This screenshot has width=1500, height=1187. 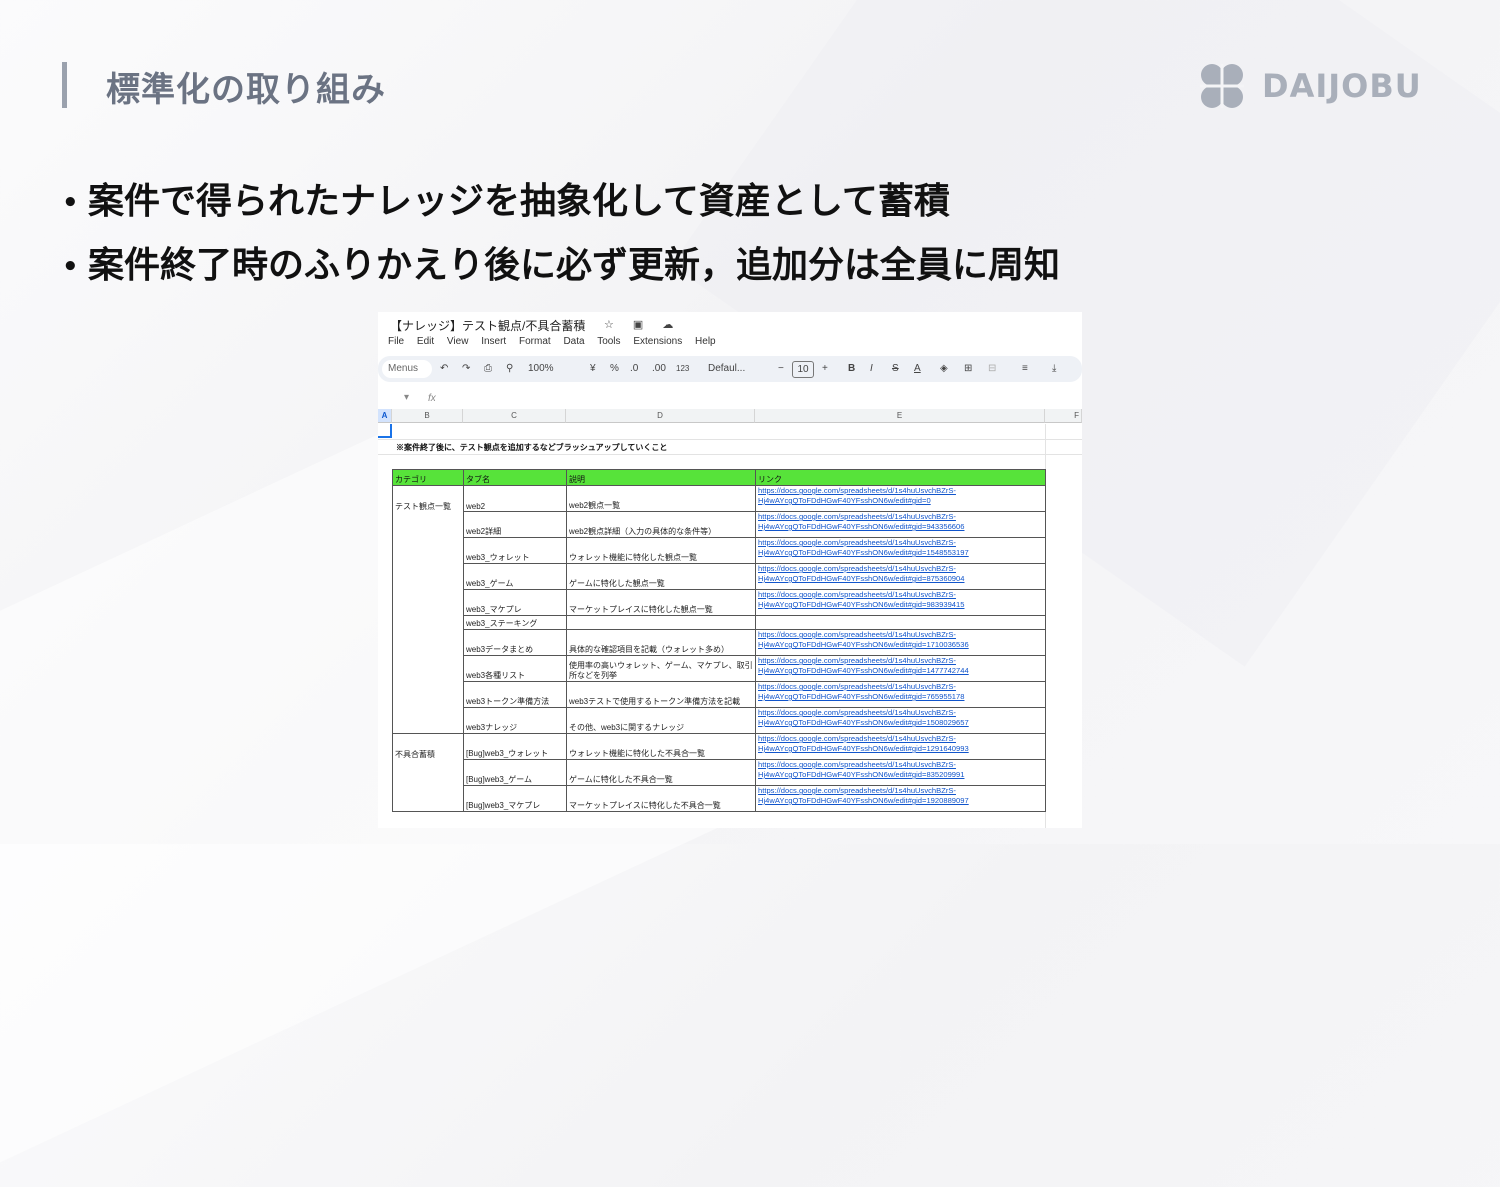 What do you see at coordinates (487, 325) in the screenshot?
I see `document-title: 【ナレッジ】テスト観点/不具合蓄積` at bounding box center [487, 325].